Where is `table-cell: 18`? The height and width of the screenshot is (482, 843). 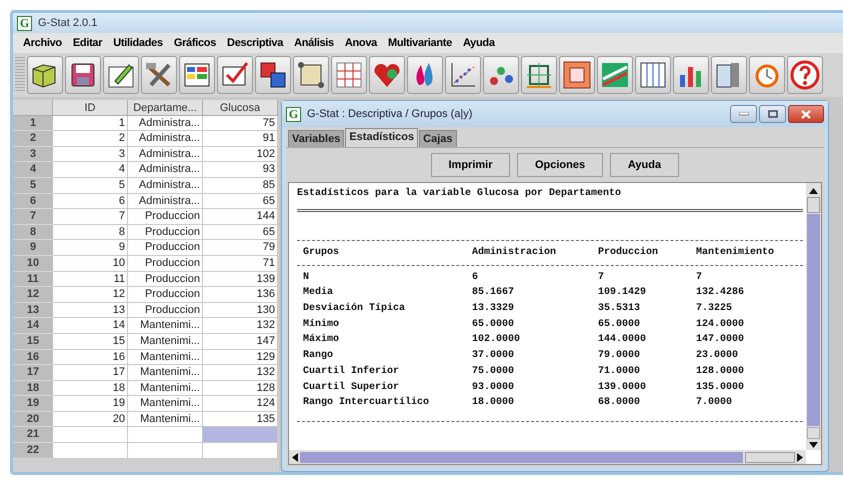
table-cell: 18 is located at coordinates (90, 388).